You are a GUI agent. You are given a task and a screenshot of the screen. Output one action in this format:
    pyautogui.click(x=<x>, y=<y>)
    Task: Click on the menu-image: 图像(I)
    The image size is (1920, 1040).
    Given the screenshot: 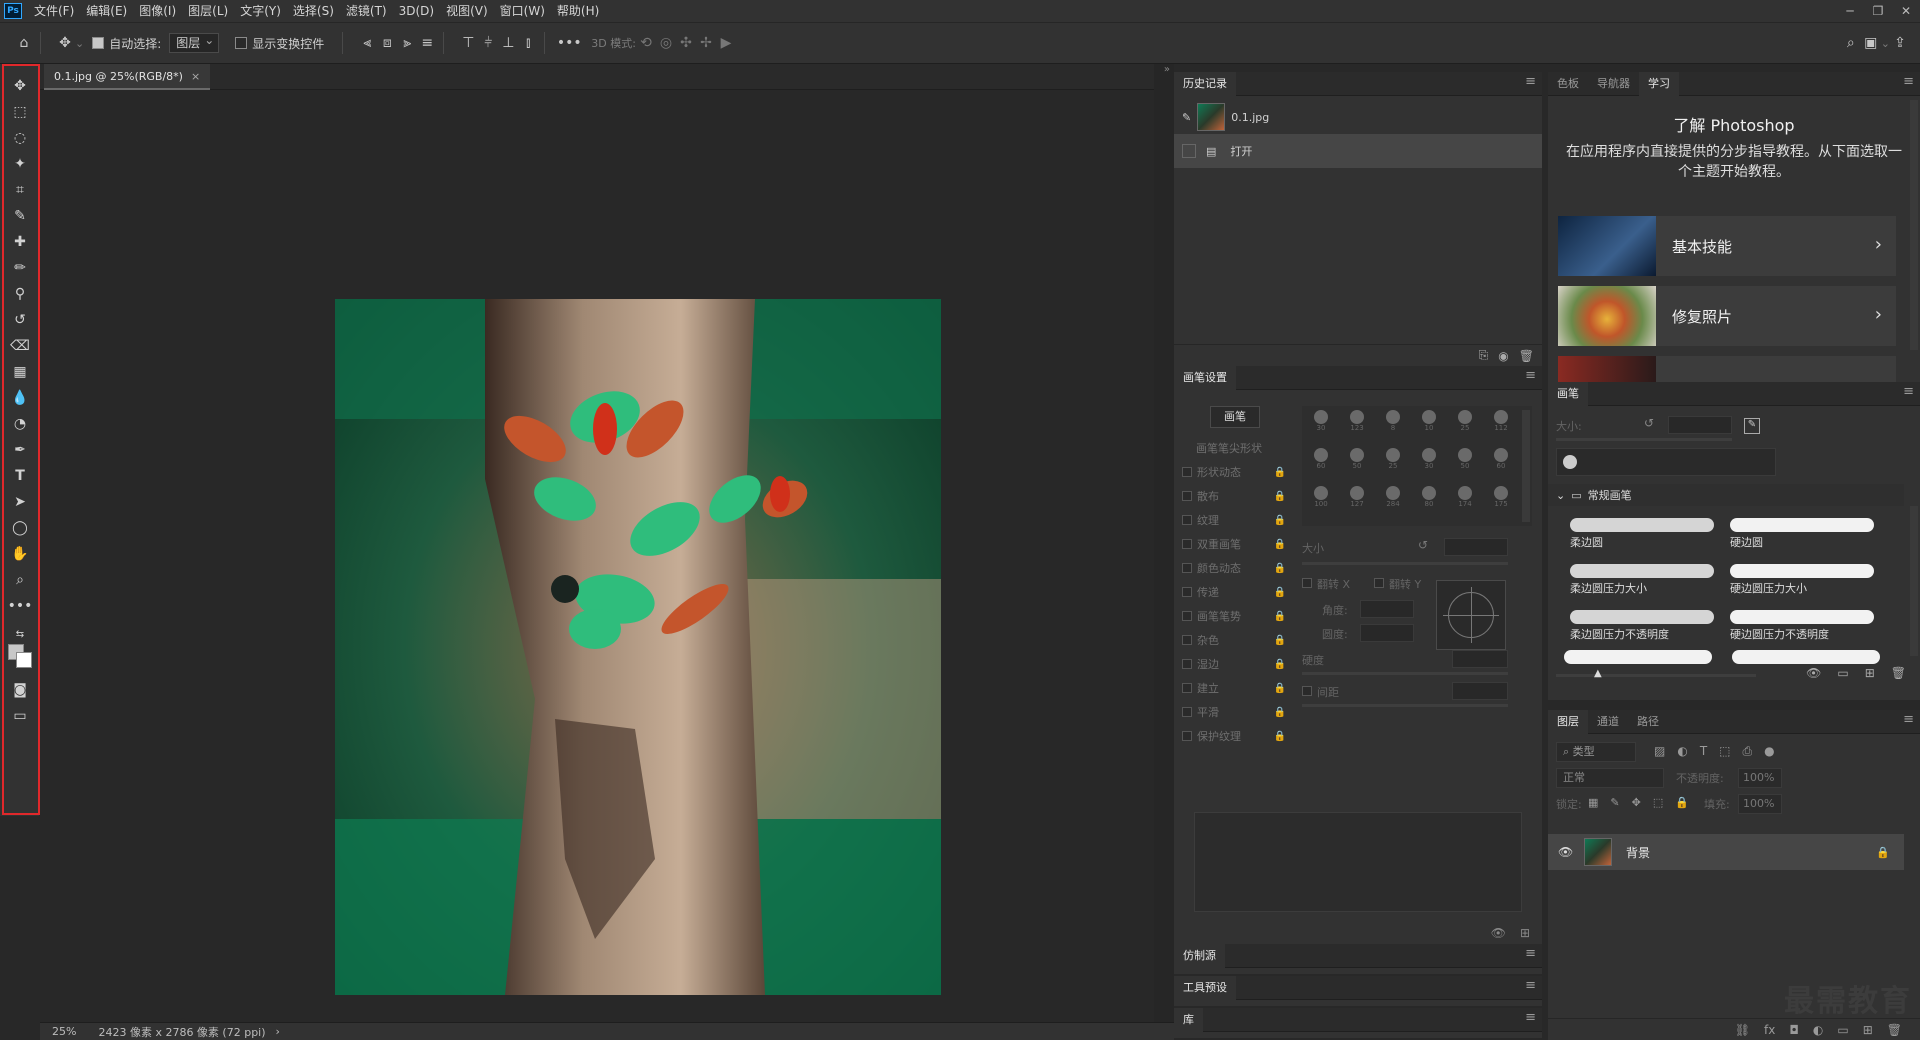 What is the action you would take?
    pyautogui.click(x=157, y=11)
    